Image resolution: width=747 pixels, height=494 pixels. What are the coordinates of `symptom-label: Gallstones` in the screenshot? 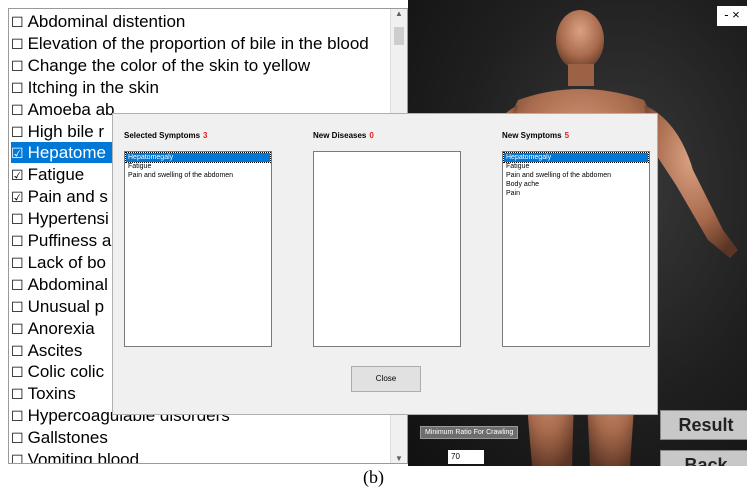 It's located at (67, 438).